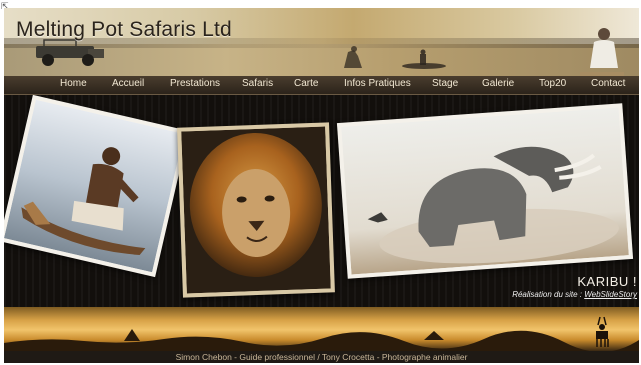 The image size is (641, 365). Describe the element at coordinates (602, 331) in the screenshot. I see `antelope-silhouette-icon` at that location.